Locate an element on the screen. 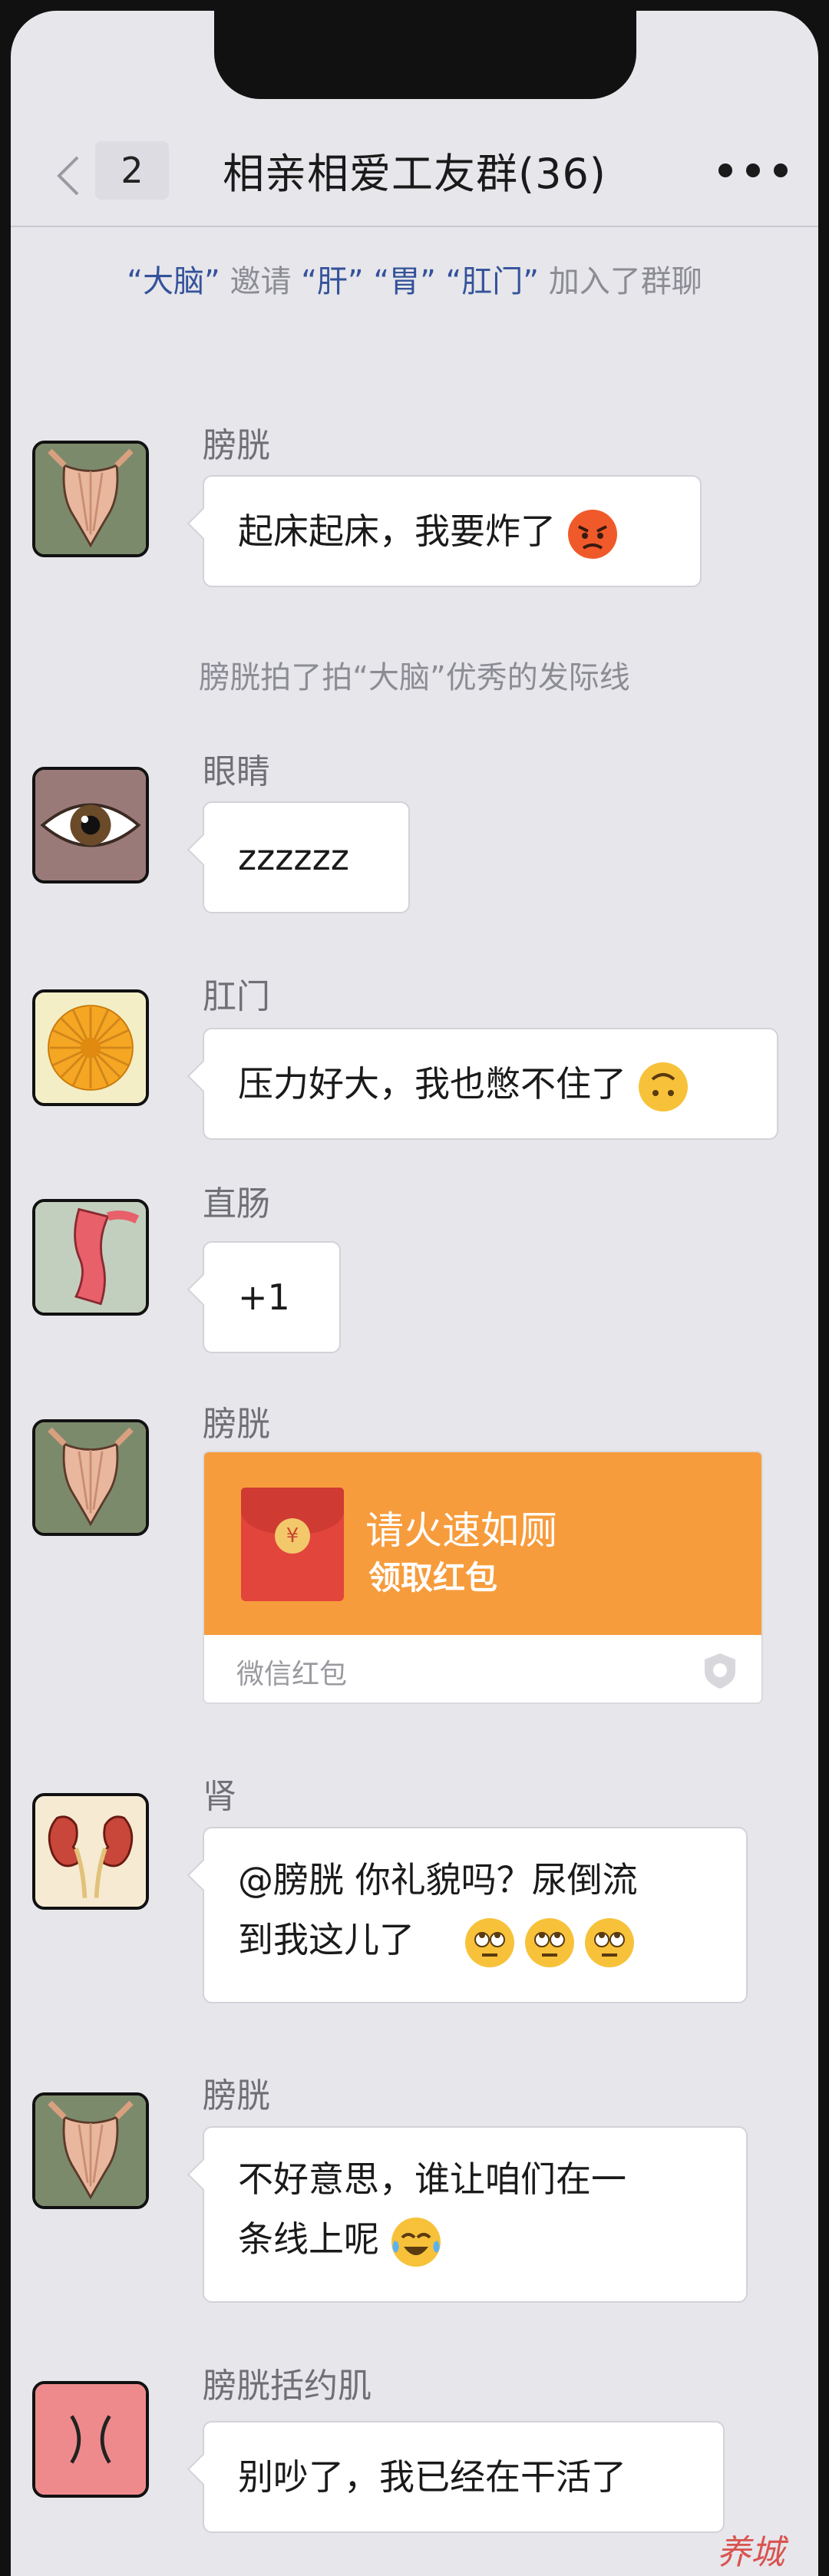  message-text-line: @膀胱 你礼貌吗？尿倒流 is located at coordinates (438, 1880).